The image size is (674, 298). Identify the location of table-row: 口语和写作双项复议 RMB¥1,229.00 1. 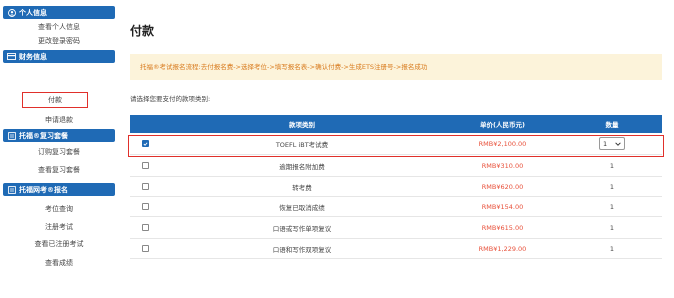
(396, 249).